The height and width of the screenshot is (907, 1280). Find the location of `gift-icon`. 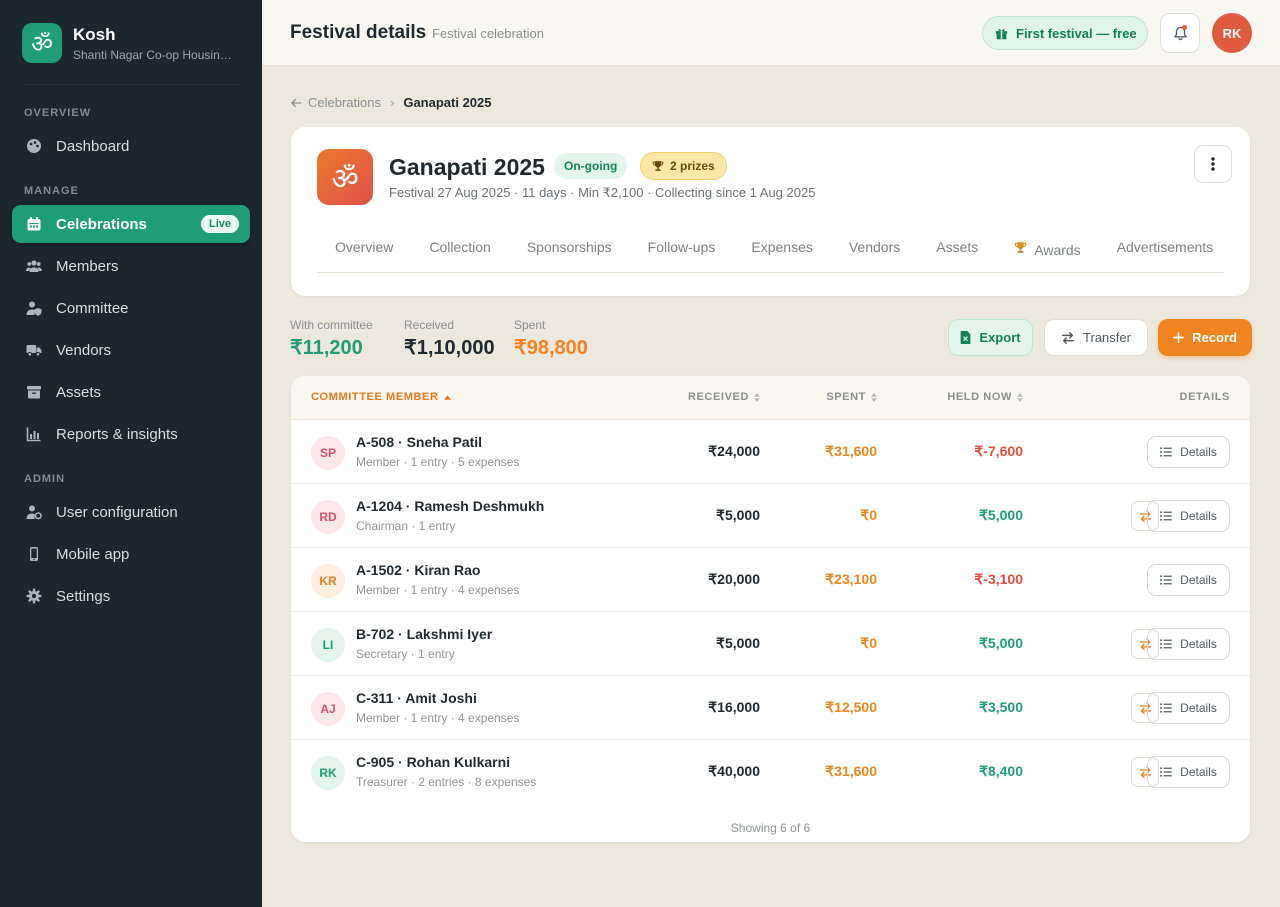

gift-icon is located at coordinates (1001, 33).